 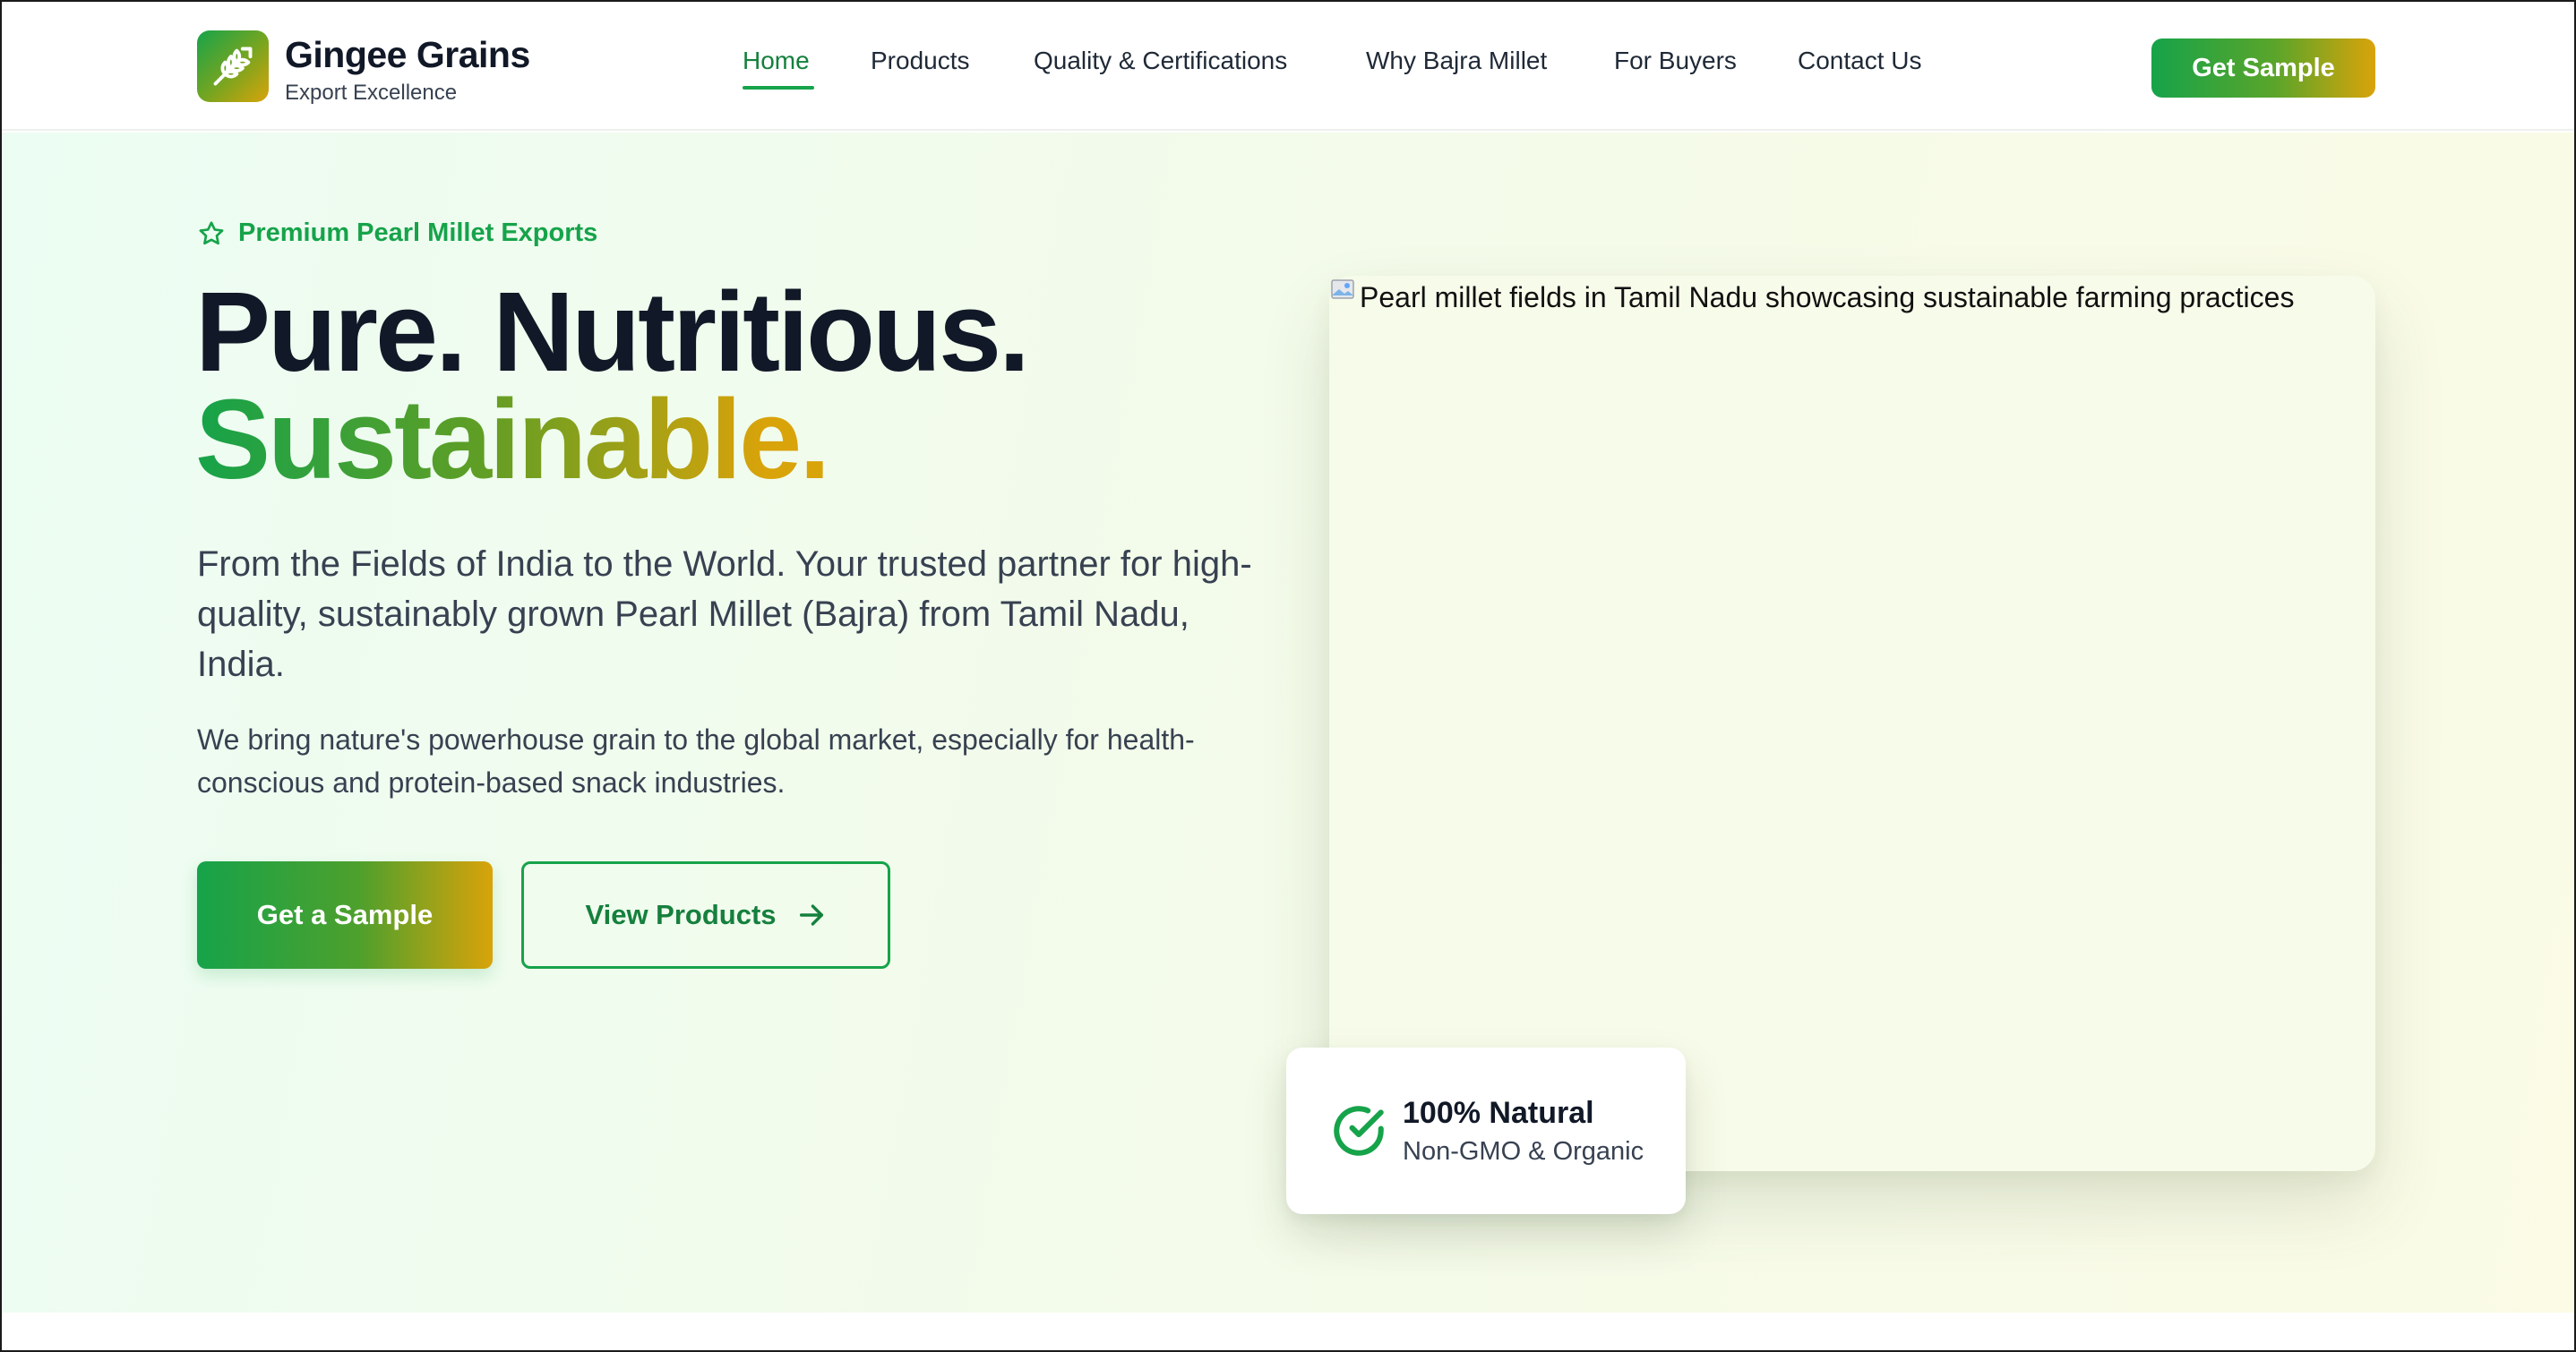 What do you see at coordinates (1860, 61) in the screenshot?
I see `nav-contact-us: Contact Us` at bounding box center [1860, 61].